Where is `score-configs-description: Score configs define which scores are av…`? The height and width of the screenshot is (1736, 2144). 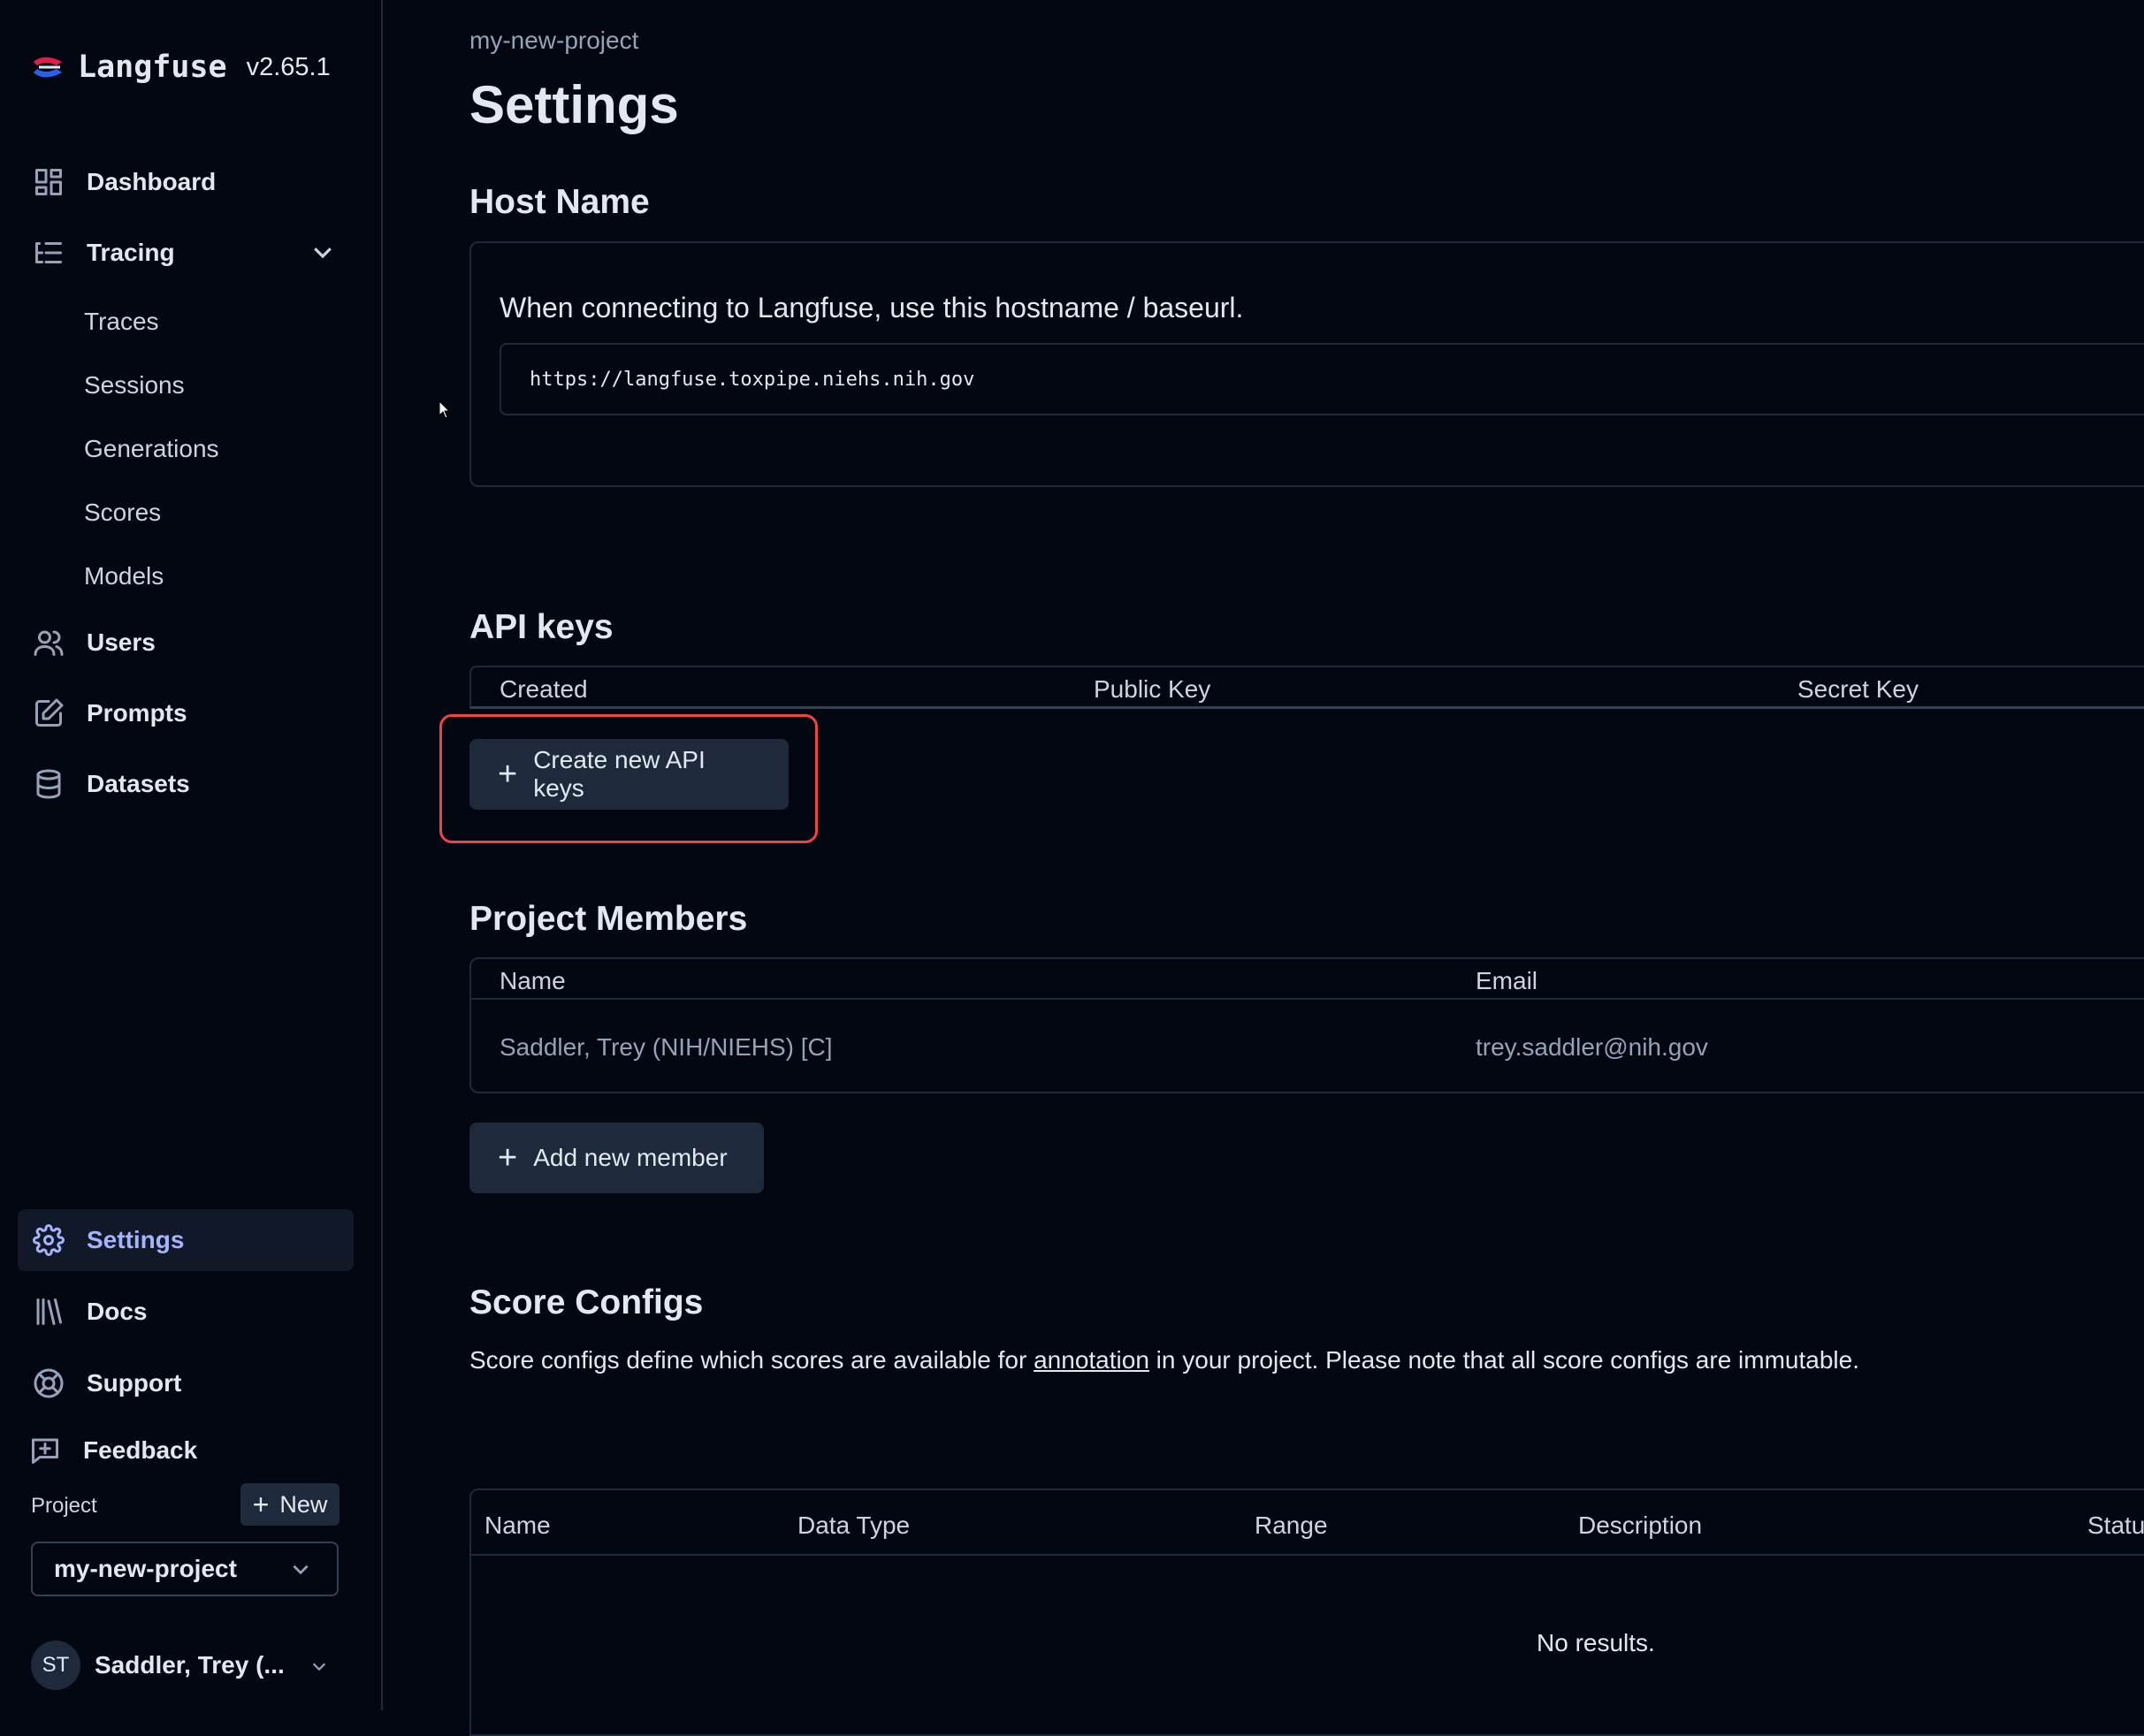
score-configs-description: Score configs define which scores are av… is located at coordinates (1164, 1360).